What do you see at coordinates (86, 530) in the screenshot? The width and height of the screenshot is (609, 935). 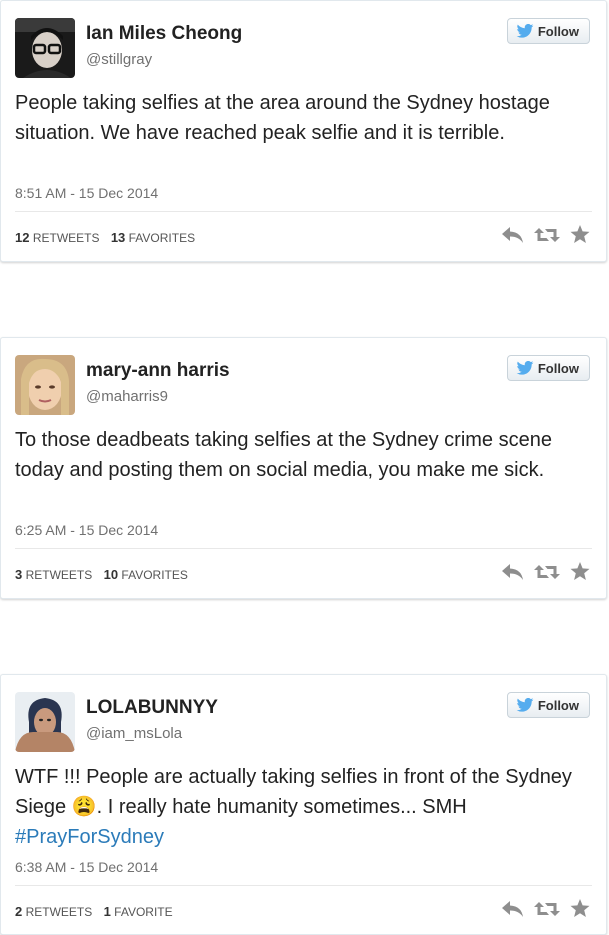 I see `tweet-timestamp: 6:25 AM - 15 Dec 2014` at bounding box center [86, 530].